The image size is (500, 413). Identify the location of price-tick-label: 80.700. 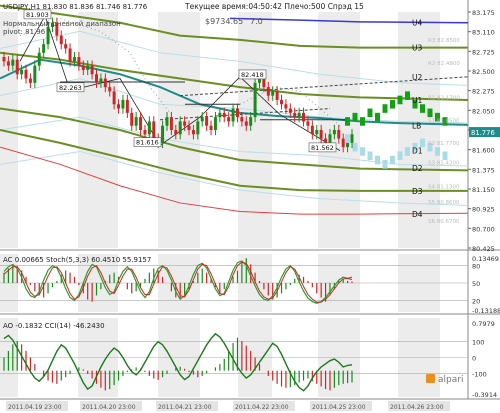
(483, 229).